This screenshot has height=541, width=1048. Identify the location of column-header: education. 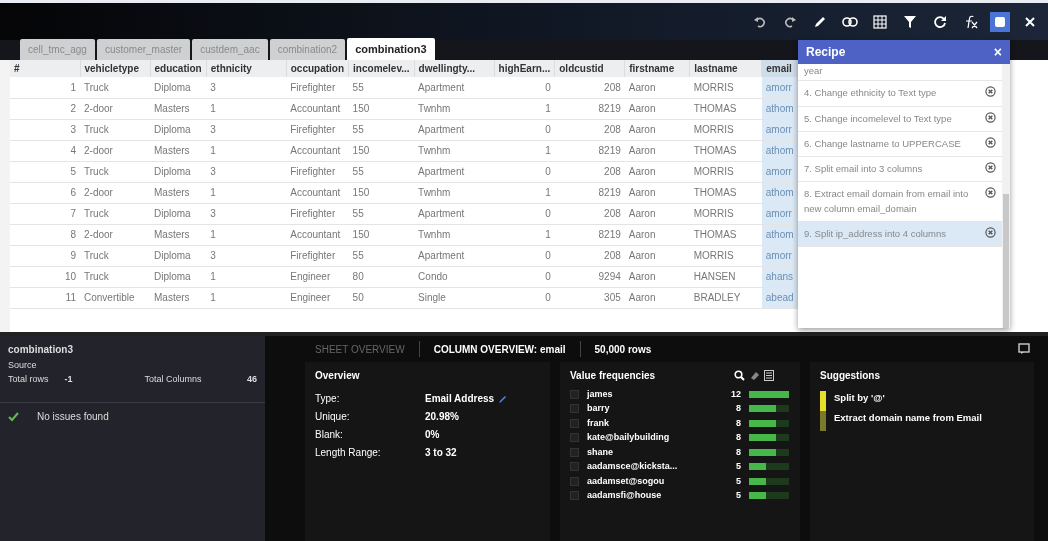
(178, 68).